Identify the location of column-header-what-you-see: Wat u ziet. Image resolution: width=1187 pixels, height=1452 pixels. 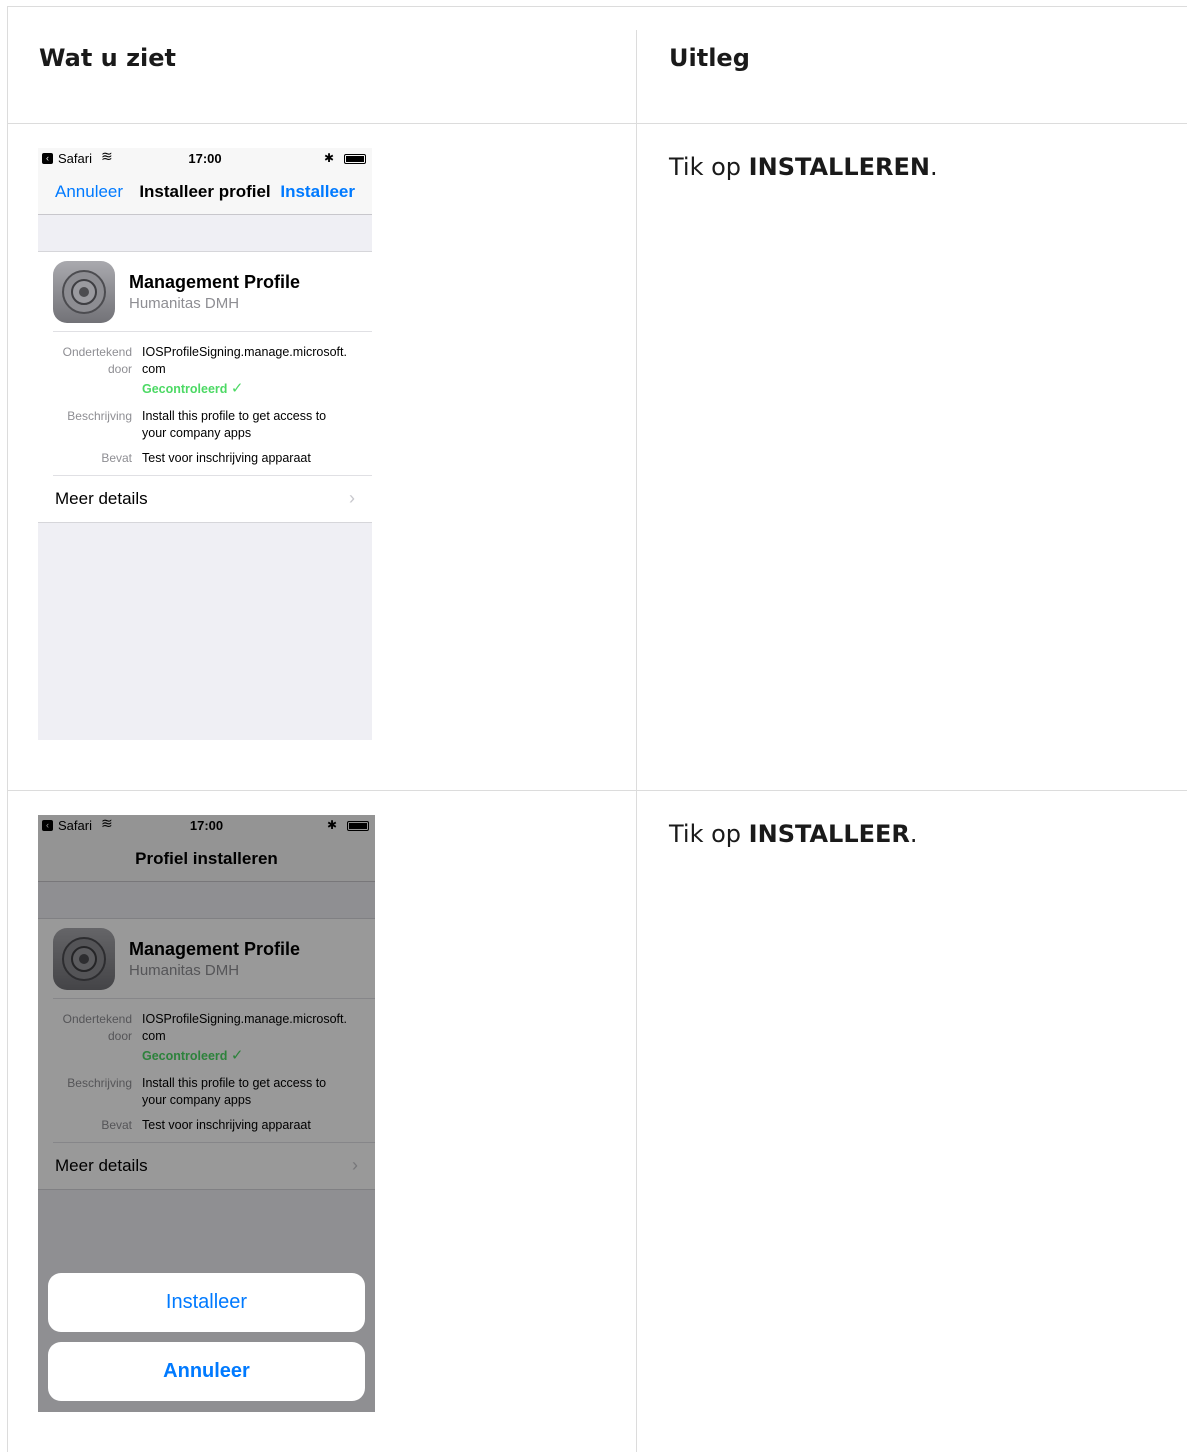
(108, 58).